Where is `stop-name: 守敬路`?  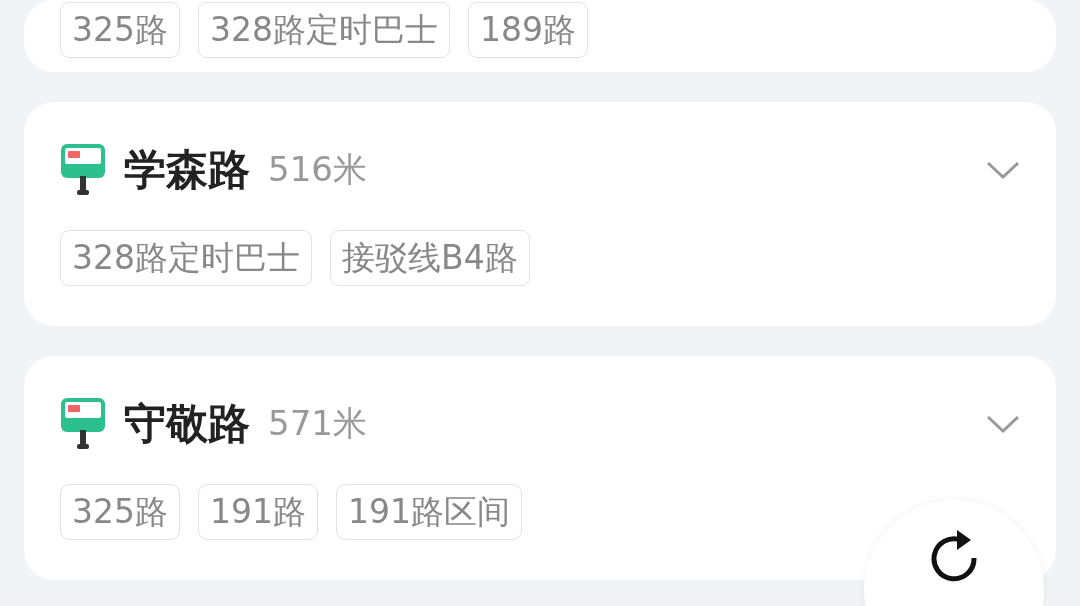
stop-name: 守敬路 is located at coordinates (187, 424).